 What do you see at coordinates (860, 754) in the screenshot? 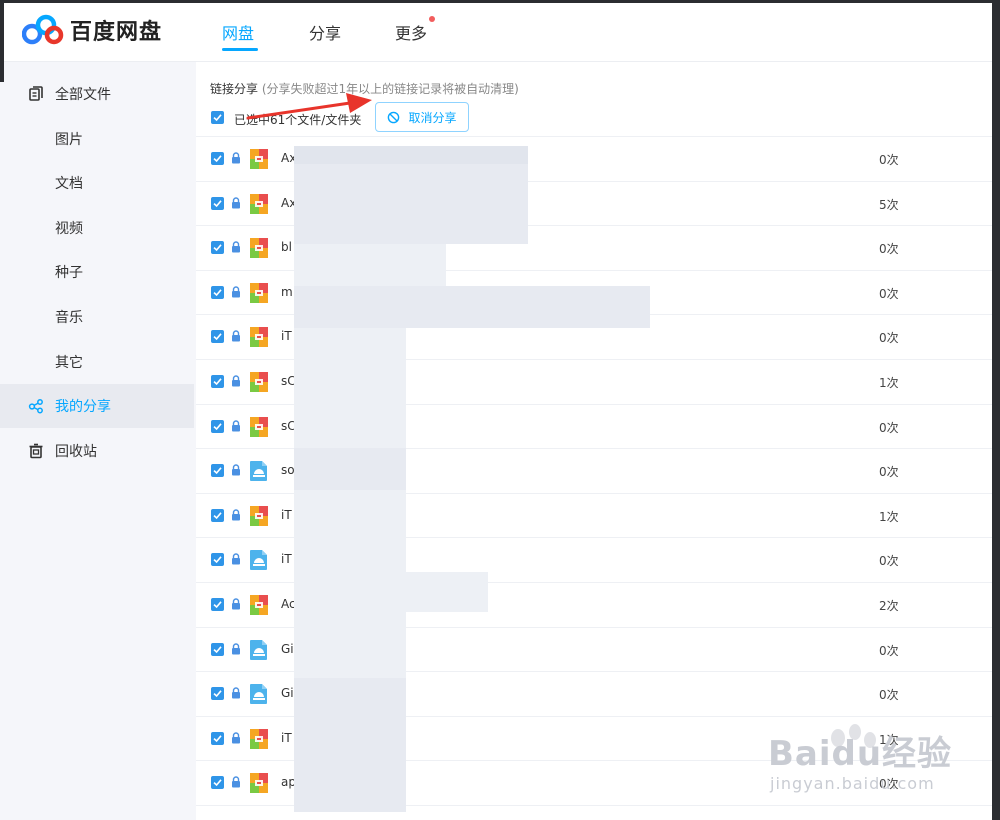
I see `watermark-brand: Baidu经验` at bounding box center [860, 754].